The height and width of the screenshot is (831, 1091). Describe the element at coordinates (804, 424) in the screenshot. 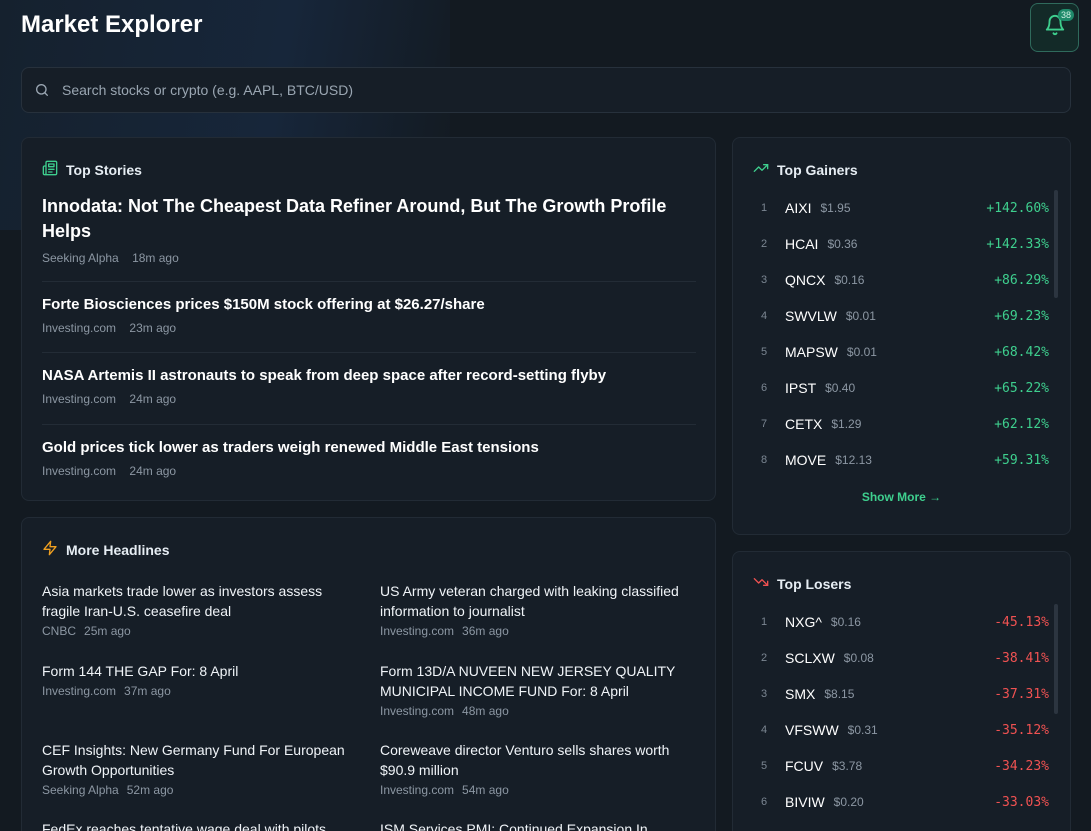

I see `row-symbol: CETX` at that location.